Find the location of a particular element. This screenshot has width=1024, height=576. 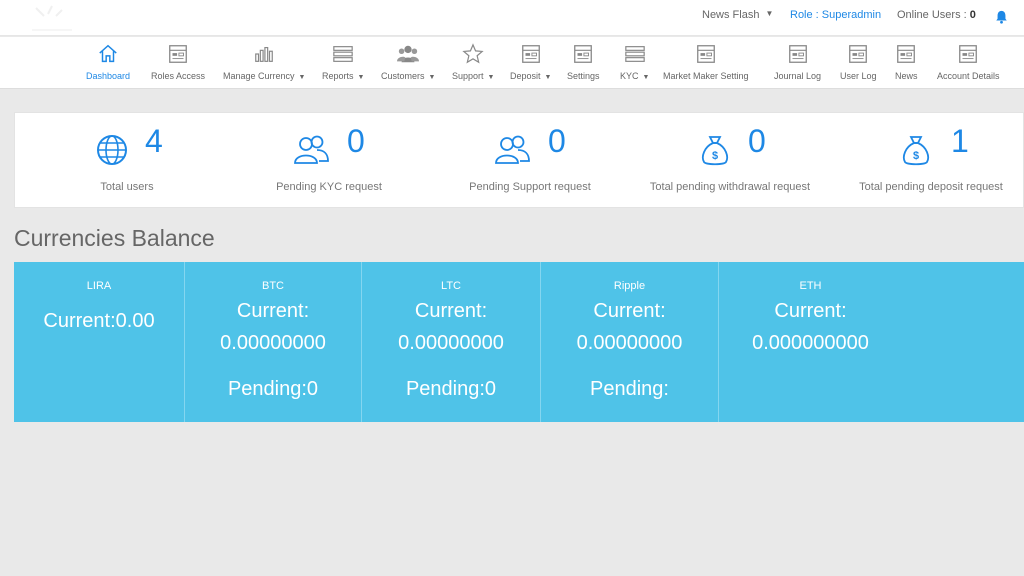

stat-pending-support: 0 Pending Support request is located at coordinates (530, 161).